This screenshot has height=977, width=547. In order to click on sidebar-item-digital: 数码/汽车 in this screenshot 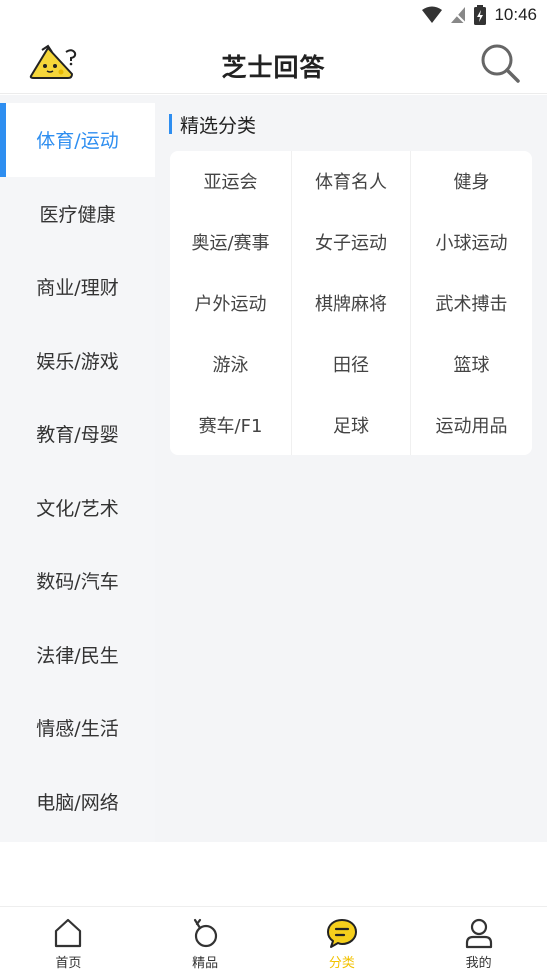, I will do `click(77, 581)`.